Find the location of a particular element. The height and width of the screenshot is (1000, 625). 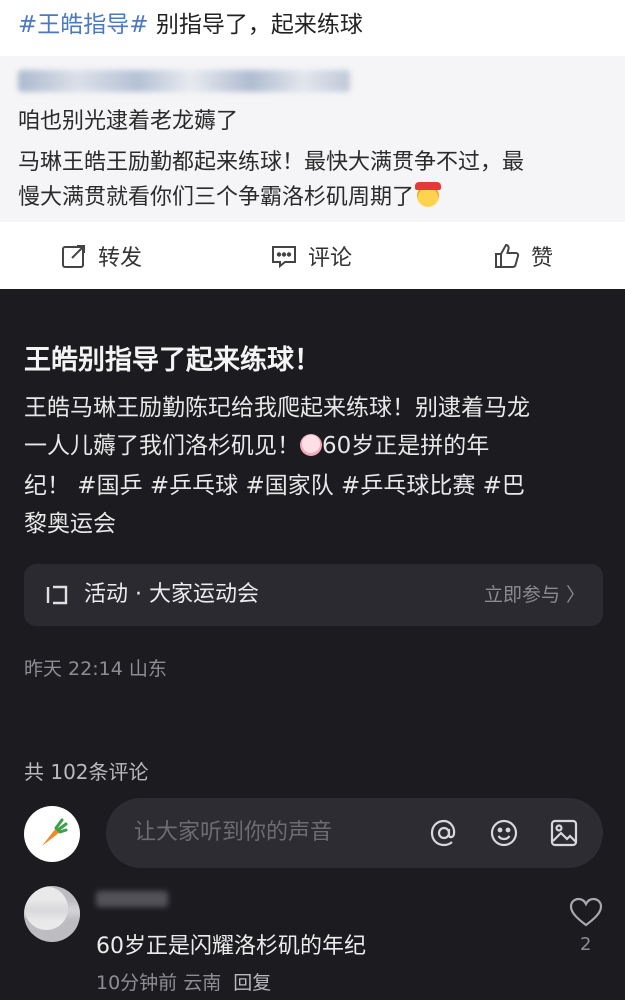

post-body-line-4: 黎奥运会 is located at coordinates (70, 521).